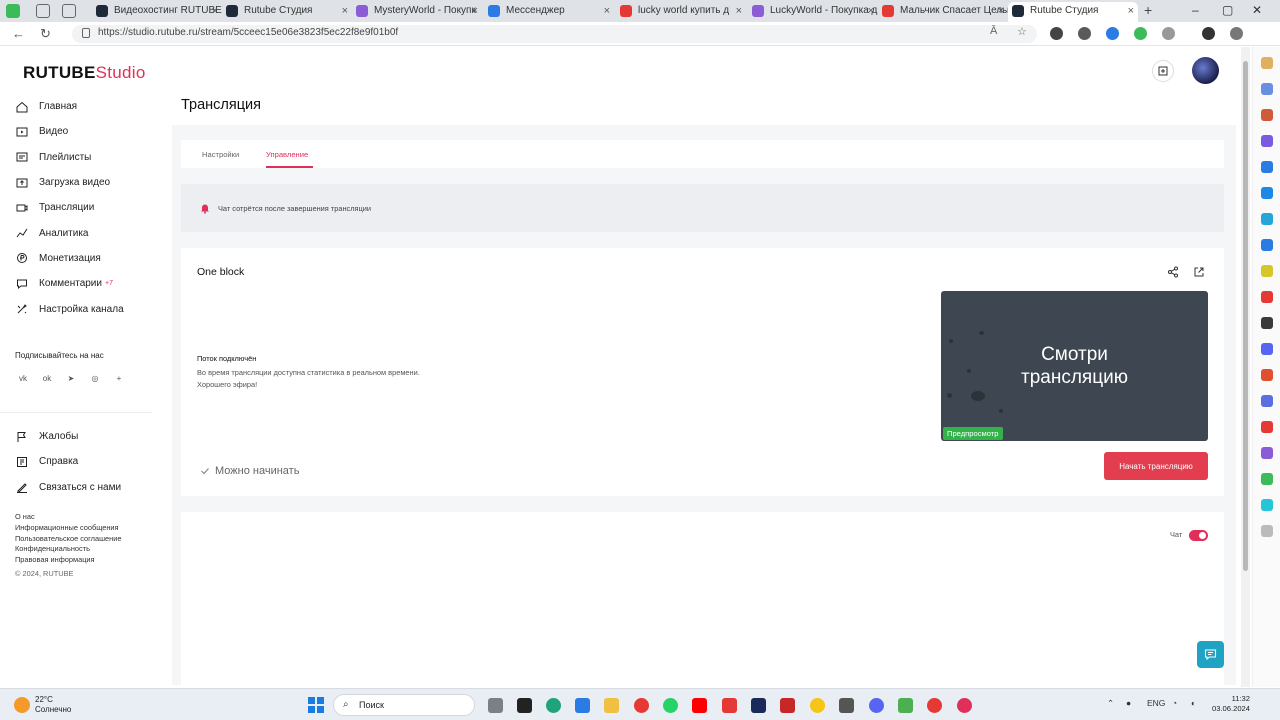 Image resolution: width=1280 pixels, height=720 pixels. What do you see at coordinates (1210, 654) in the screenshot?
I see `support-chat-button` at bounding box center [1210, 654].